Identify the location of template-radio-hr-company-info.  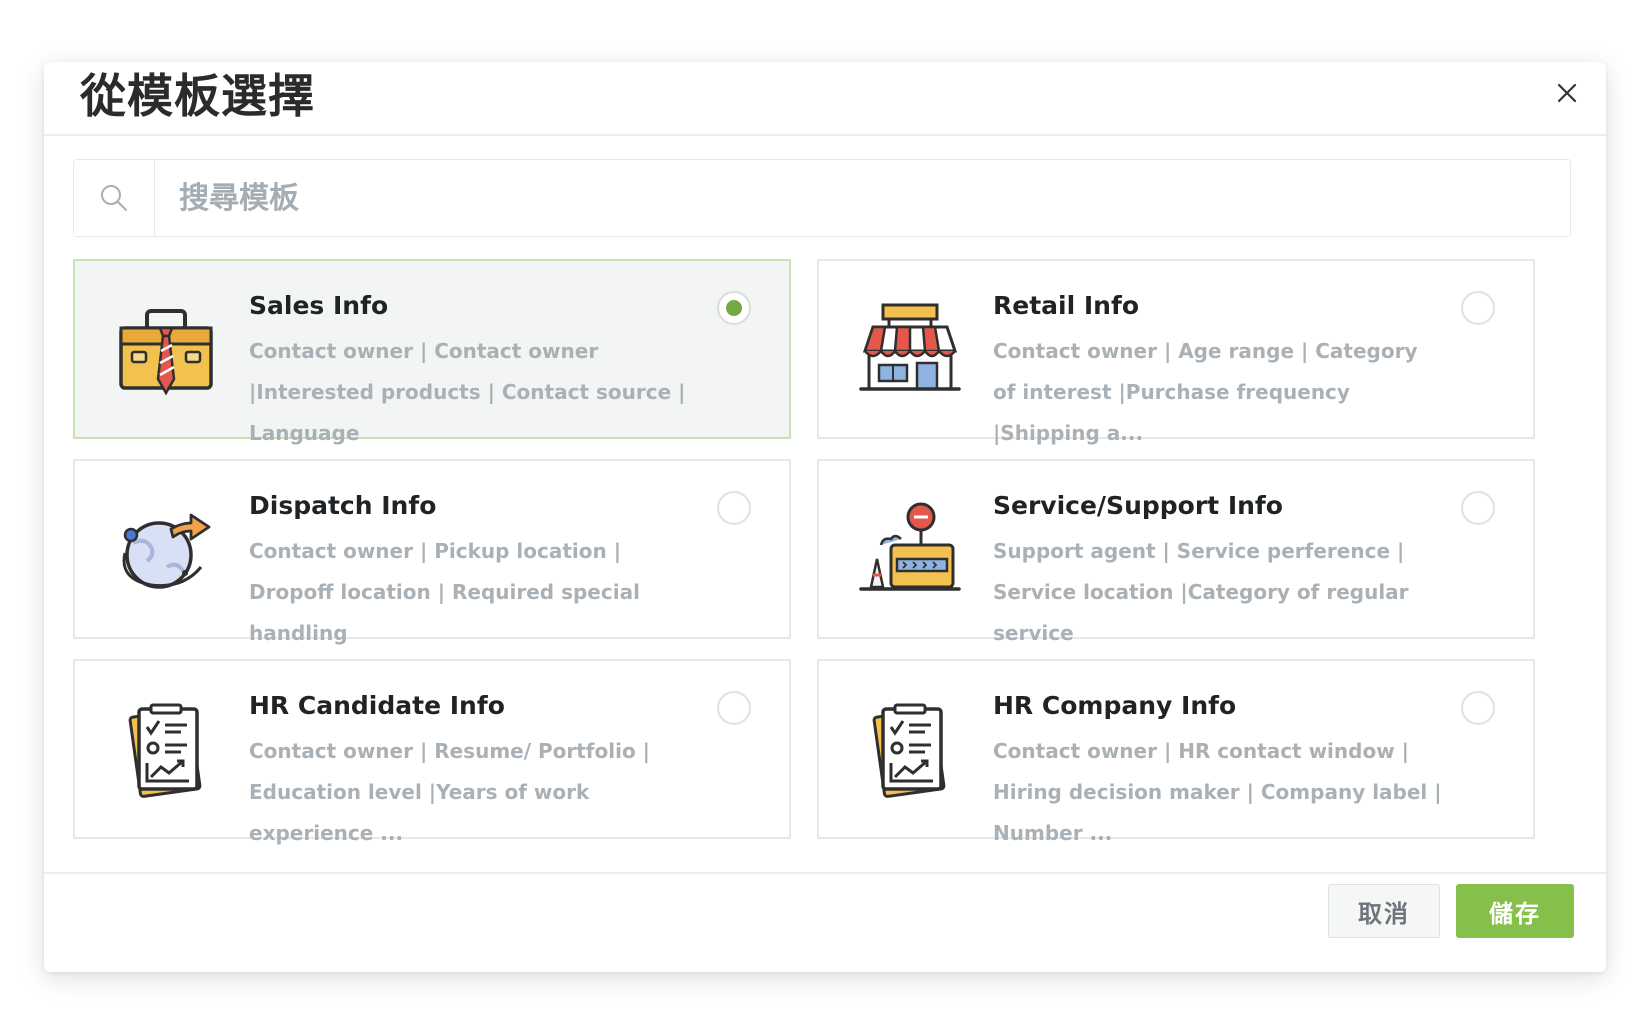
(1478, 708).